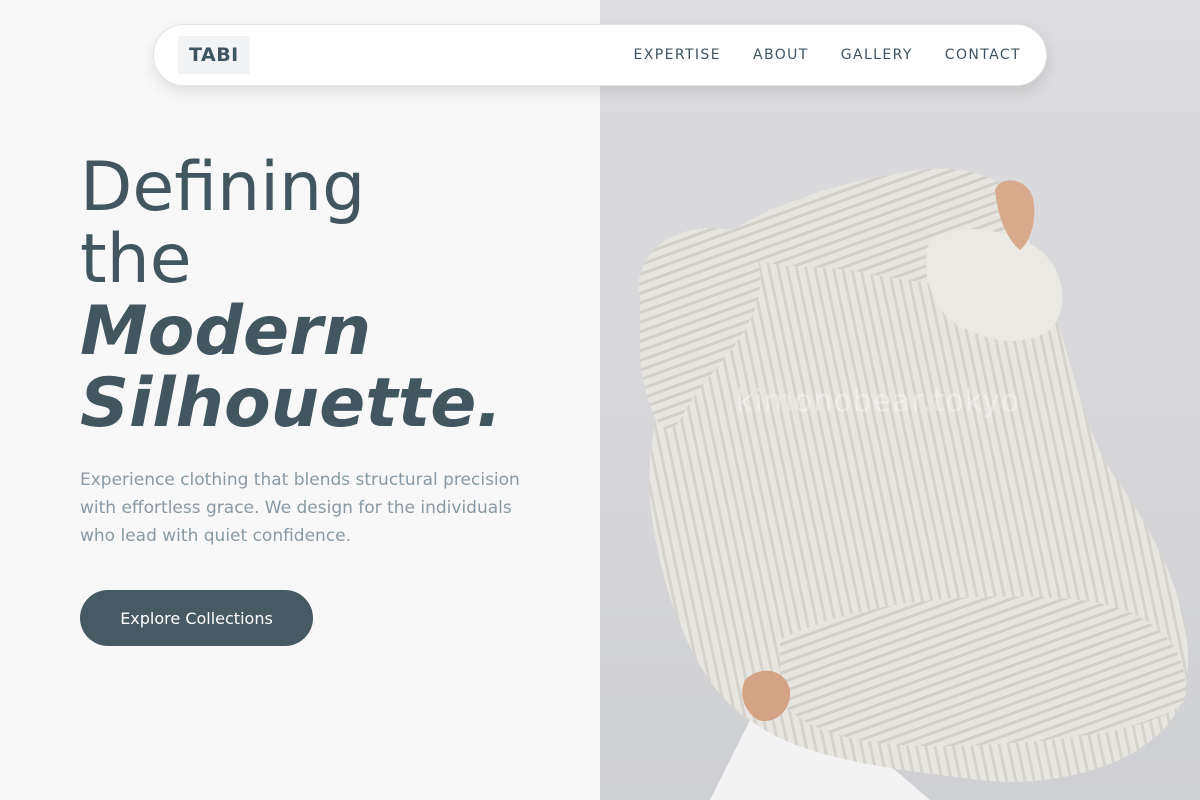 This screenshot has height=800, width=1200. Describe the element at coordinates (136, 259) in the screenshot. I see `hero-title-line-2: the` at that location.